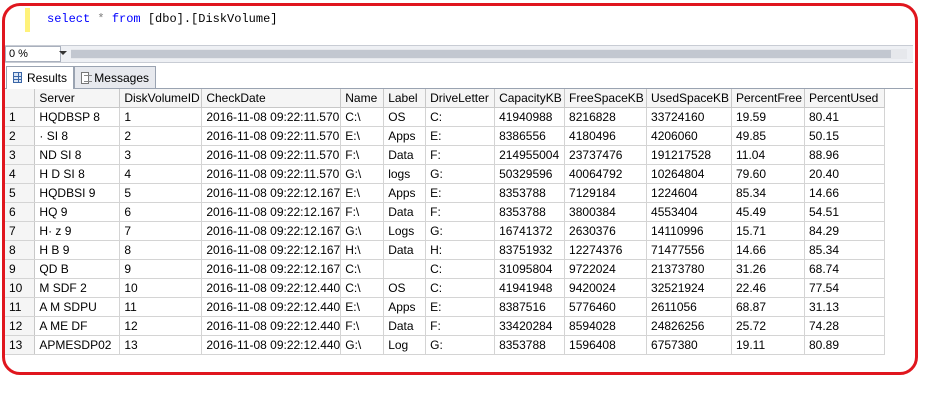  Describe the element at coordinates (606, 155) in the screenshot. I see `grid-cell: 23737476` at that location.